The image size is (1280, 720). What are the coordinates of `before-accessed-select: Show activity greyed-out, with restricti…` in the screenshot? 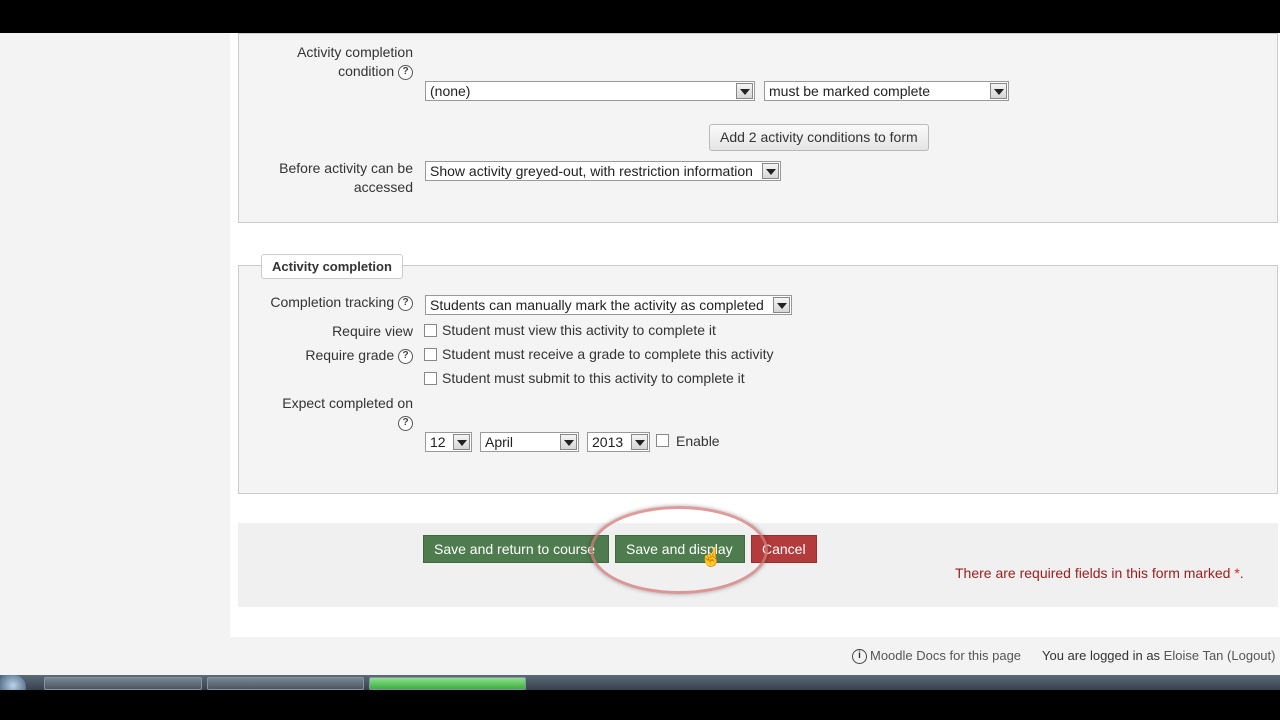 It's located at (603, 171).